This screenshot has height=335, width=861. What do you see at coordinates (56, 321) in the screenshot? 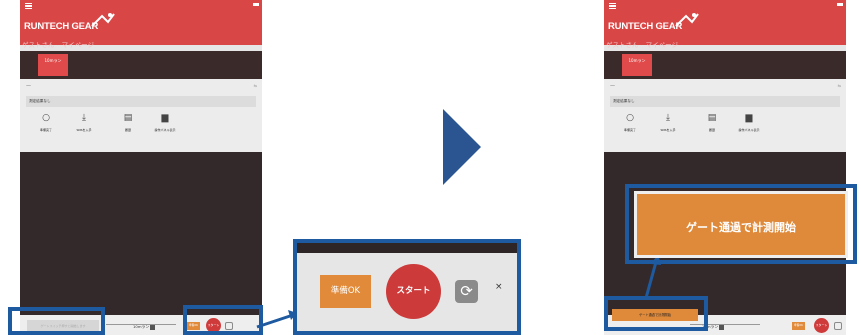
I see `highlight-hint-field` at bounding box center [56, 321].